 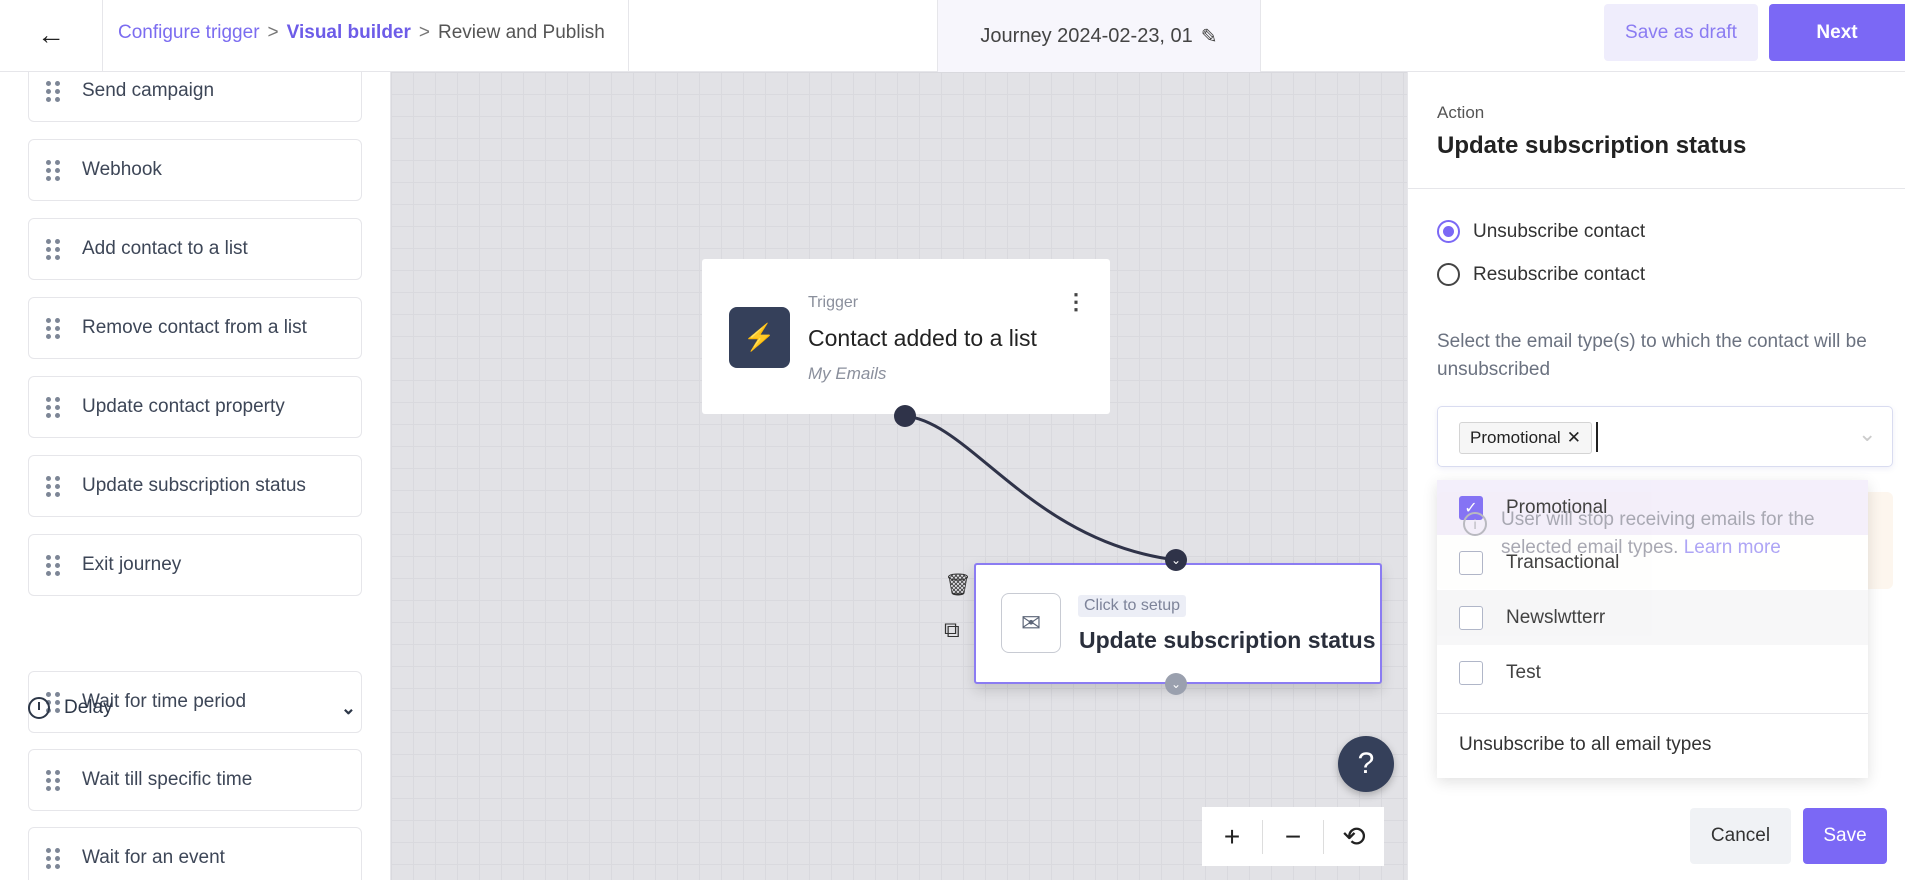 I want to click on sidebar-item: Remove contact from a list, so click(x=195, y=328).